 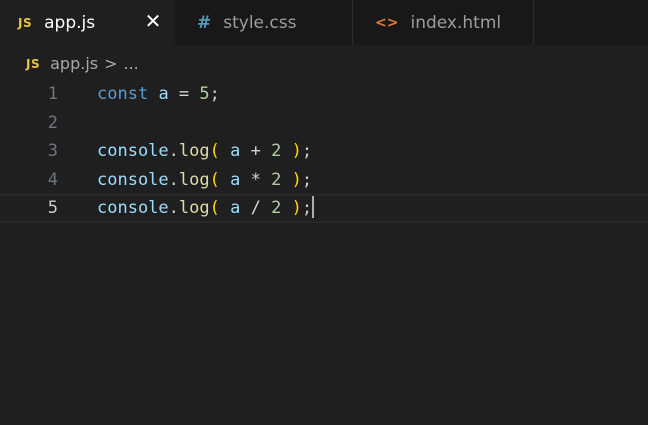 What do you see at coordinates (591, 22) in the screenshot?
I see `tab-bar-empty-area` at bounding box center [591, 22].